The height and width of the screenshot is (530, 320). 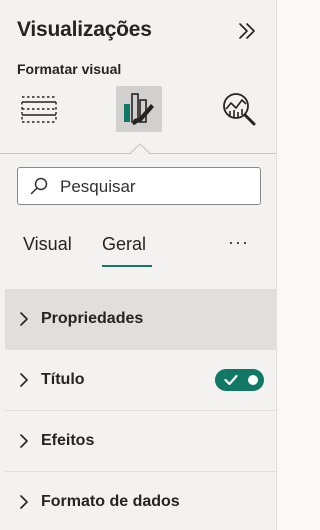 What do you see at coordinates (39, 186) in the screenshot?
I see `search-icon` at bounding box center [39, 186].